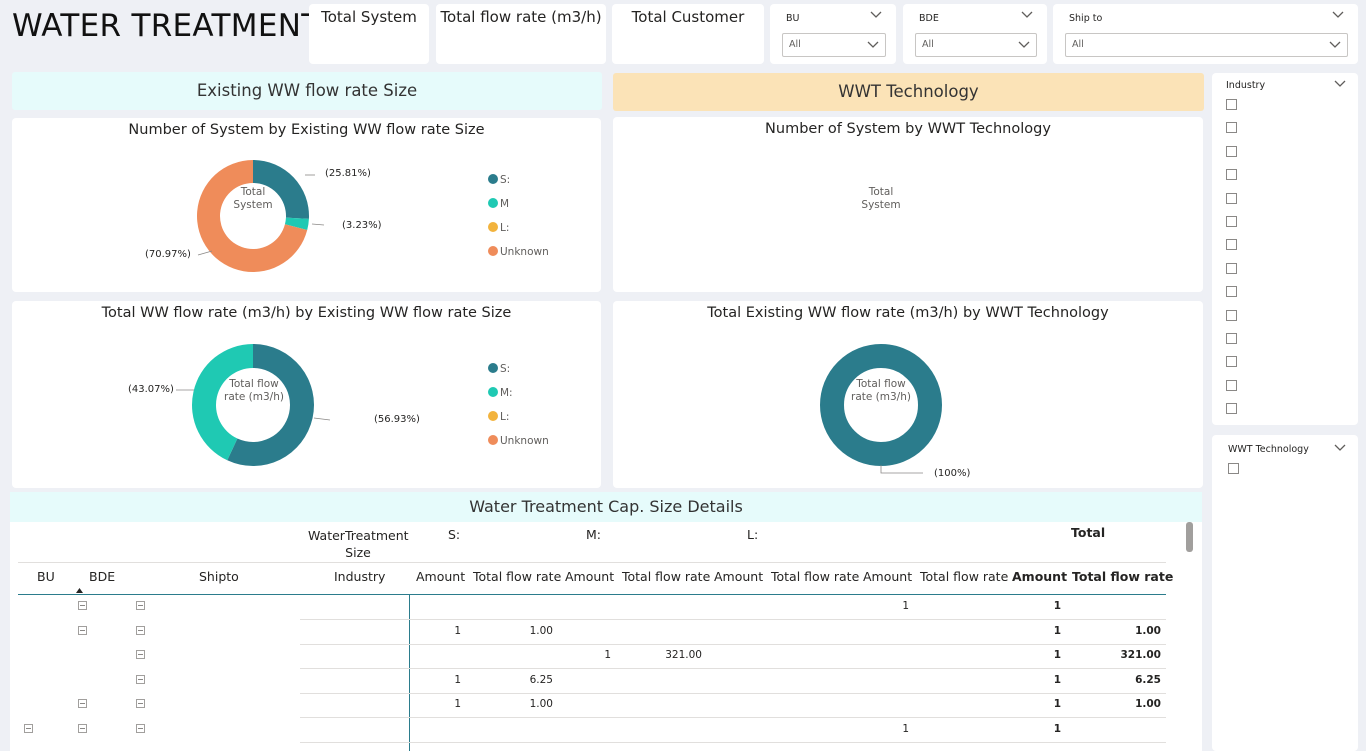  Describe the element at coordinates (881, 198) in the screenshot. I see `donut-center-label: Total System` at that location.